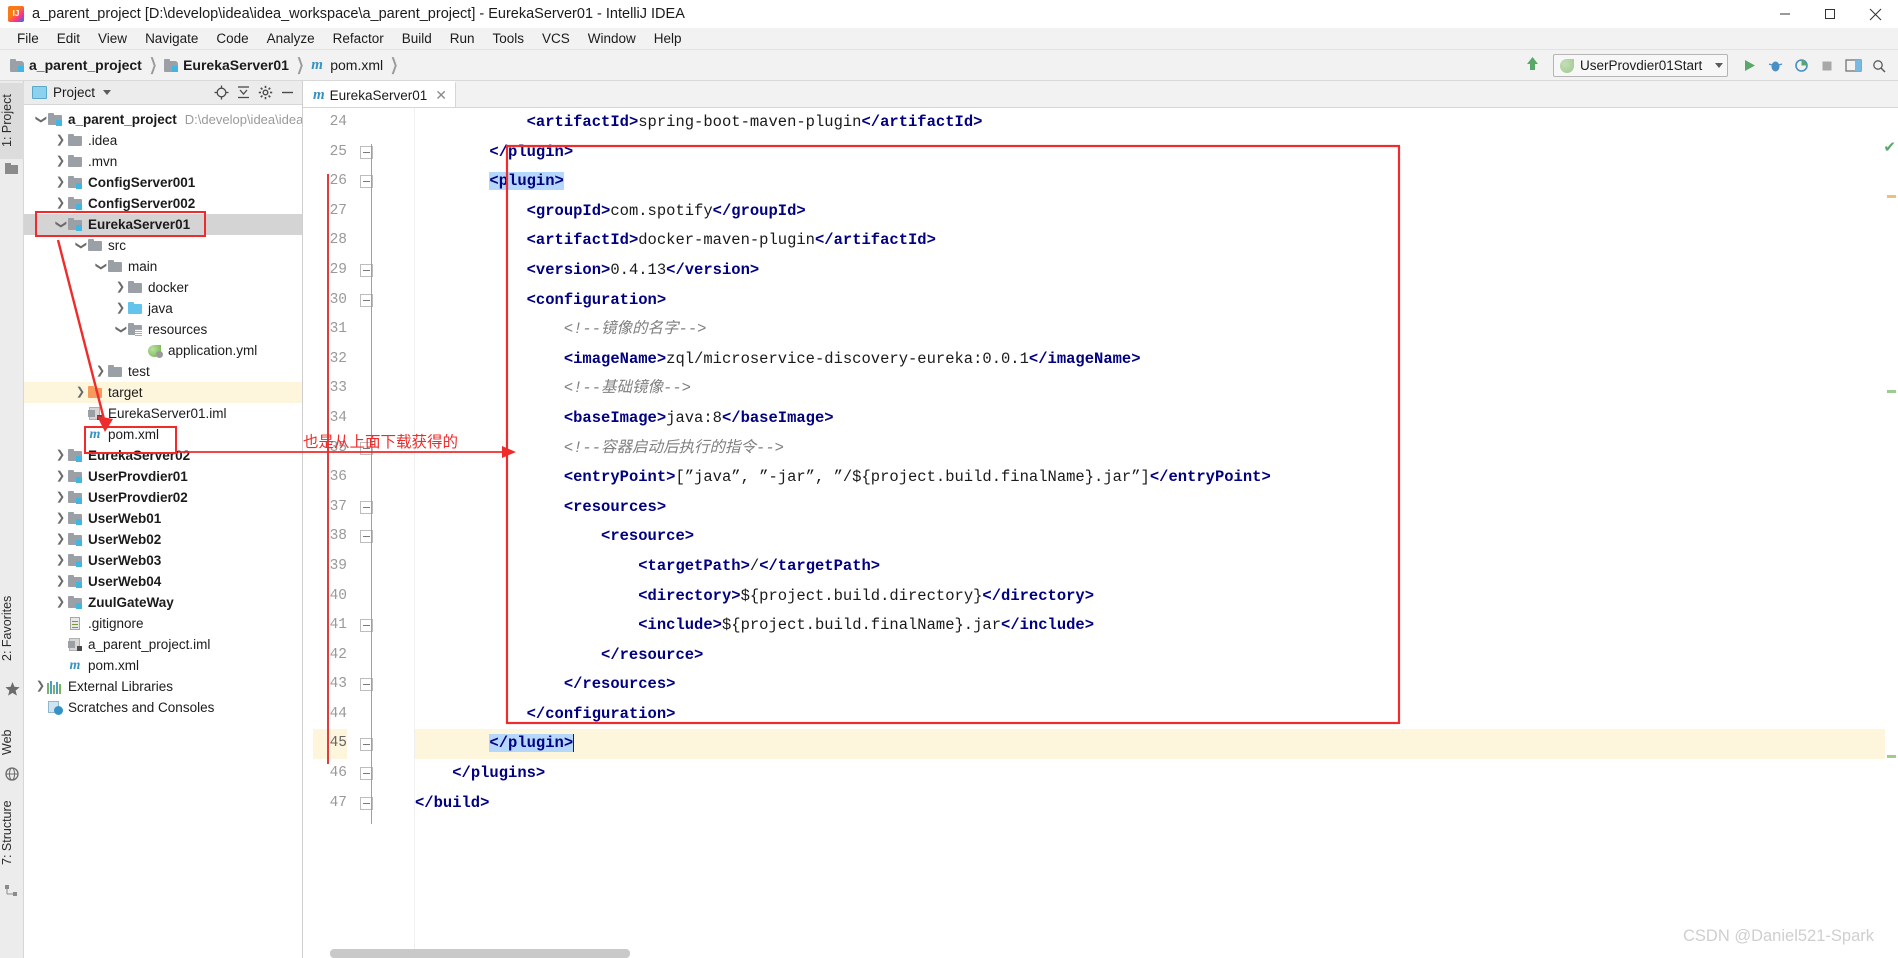  What do you see at coordinates (163, 119) in the screenshot?
I see `tree-item-a-parent-project: ❯ a_parent_project D:\develop\idea\idea` at bounding box center [163, 119].